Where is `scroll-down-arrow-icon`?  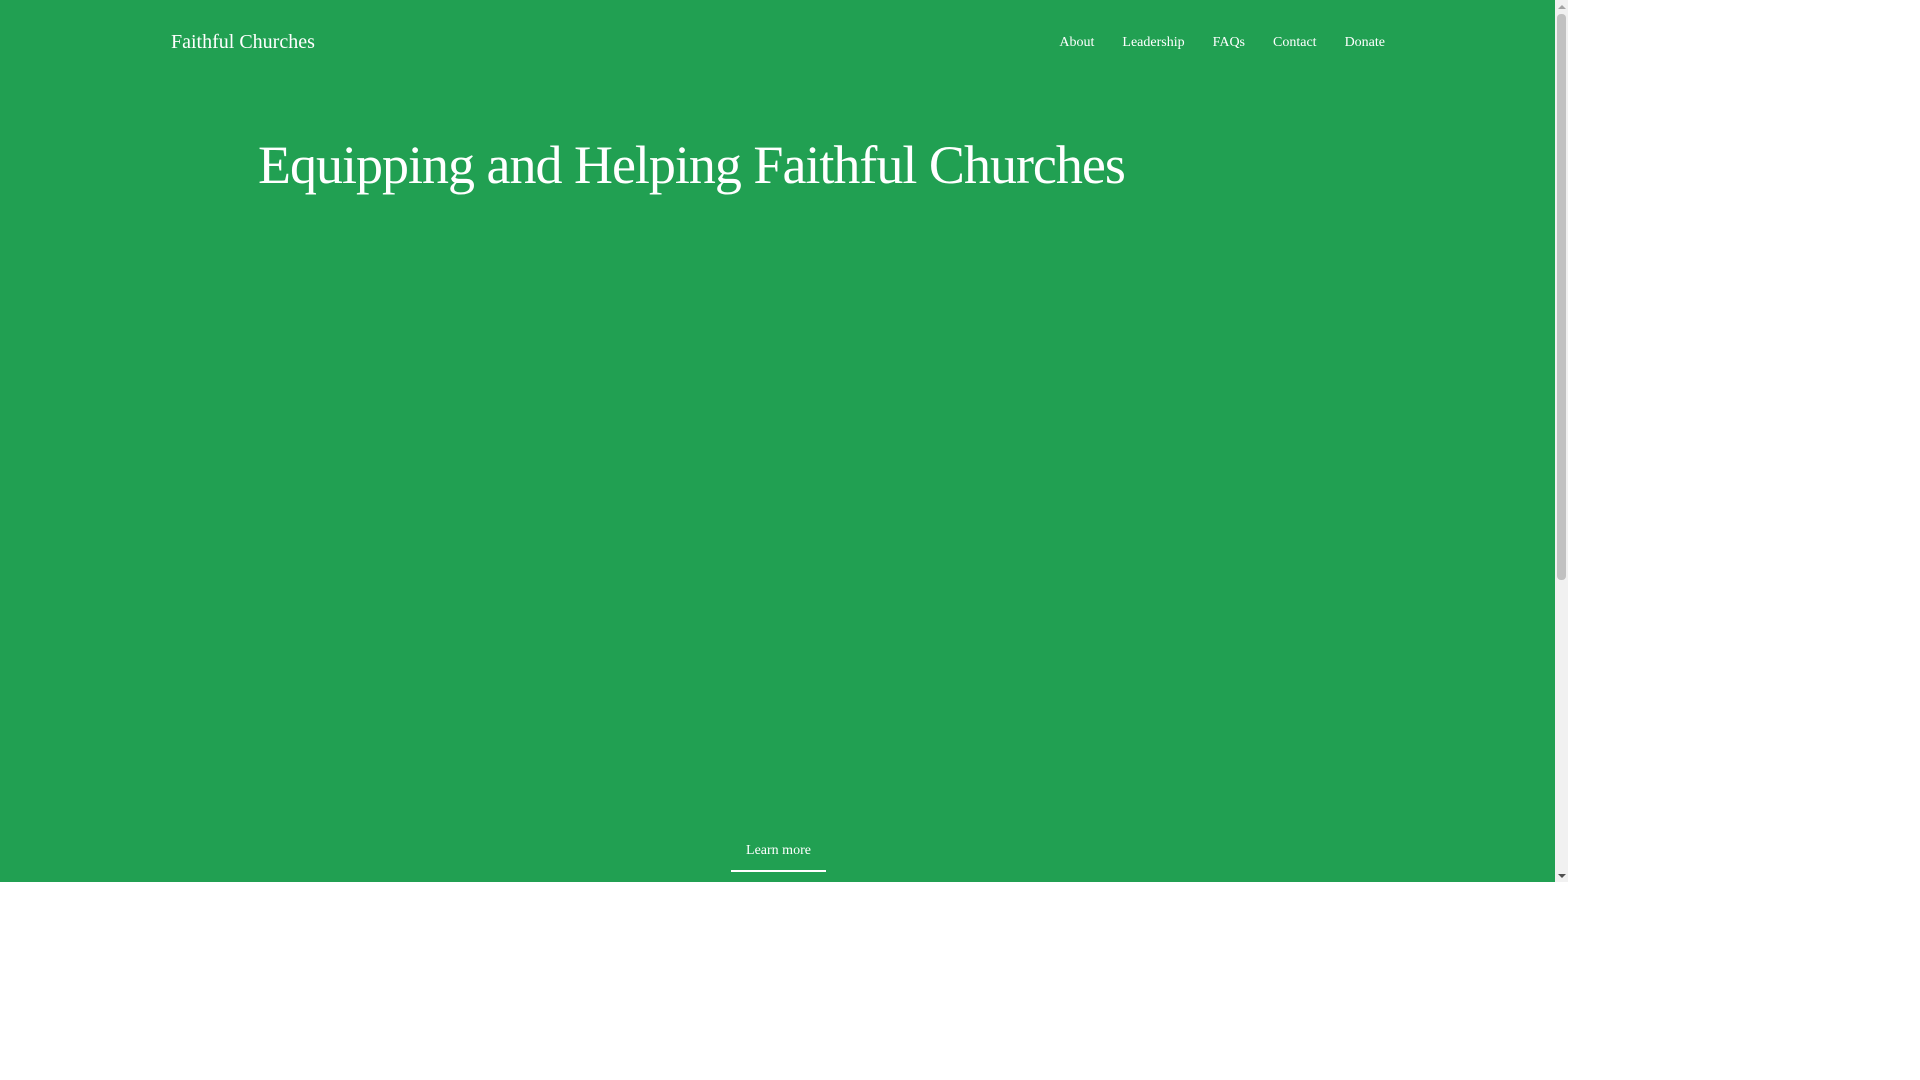
scroll-down-arrow-icon is located at coordinates (1561, 875).